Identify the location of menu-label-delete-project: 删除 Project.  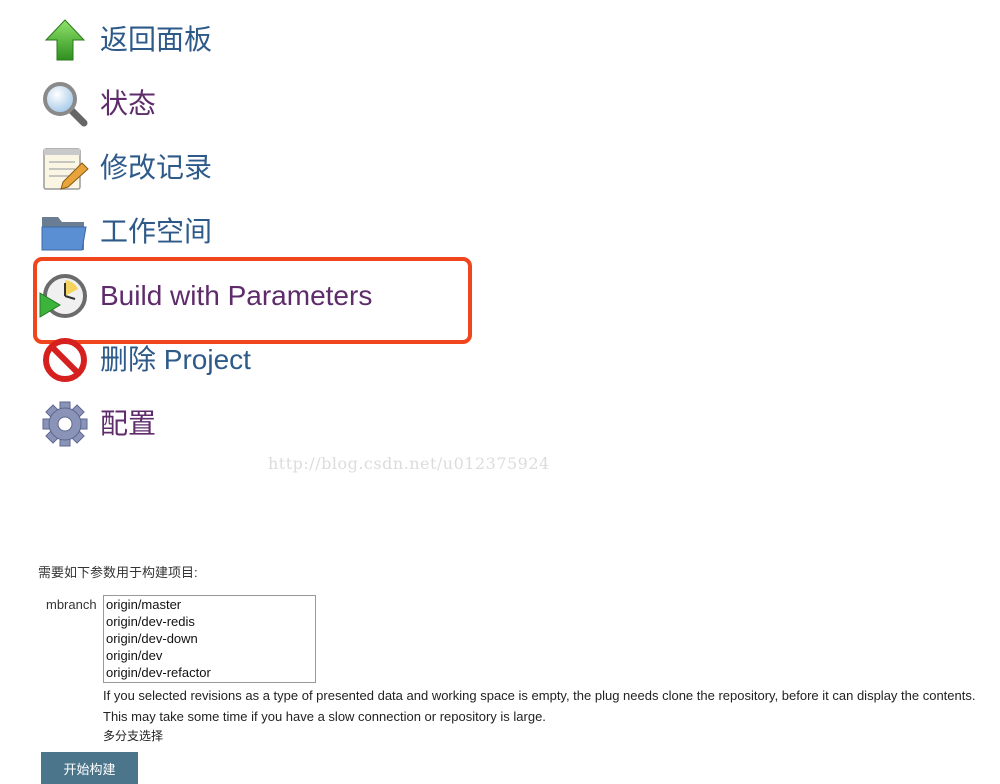
(175, 359).